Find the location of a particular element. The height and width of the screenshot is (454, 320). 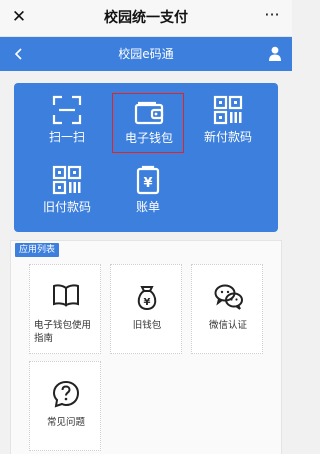

new-pay-code-button: 新付款码 is located at coordinates (228, 123).